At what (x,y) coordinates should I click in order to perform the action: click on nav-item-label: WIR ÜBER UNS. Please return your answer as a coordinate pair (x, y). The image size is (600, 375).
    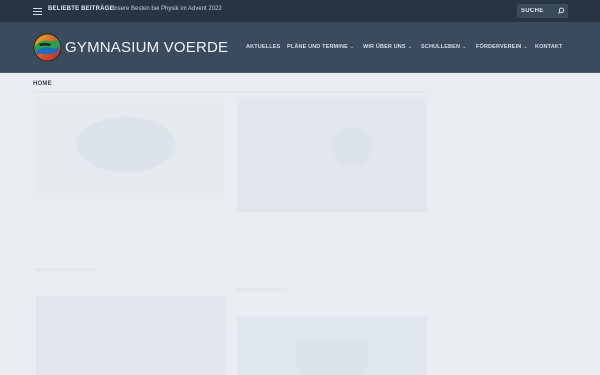
    Looking at the image, I should click on (384, 47).